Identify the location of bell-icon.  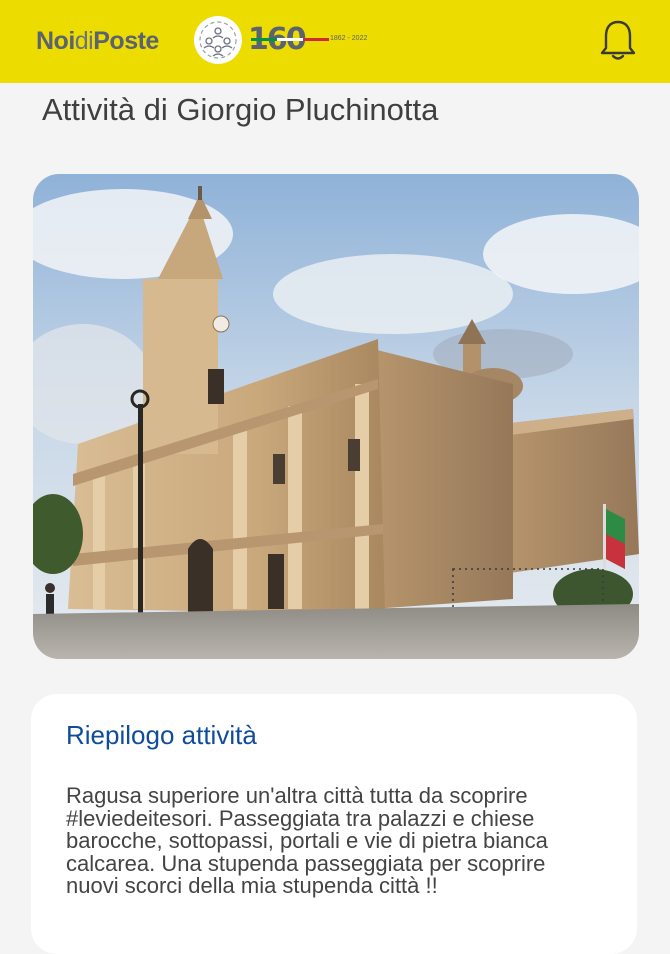
(618, 40).